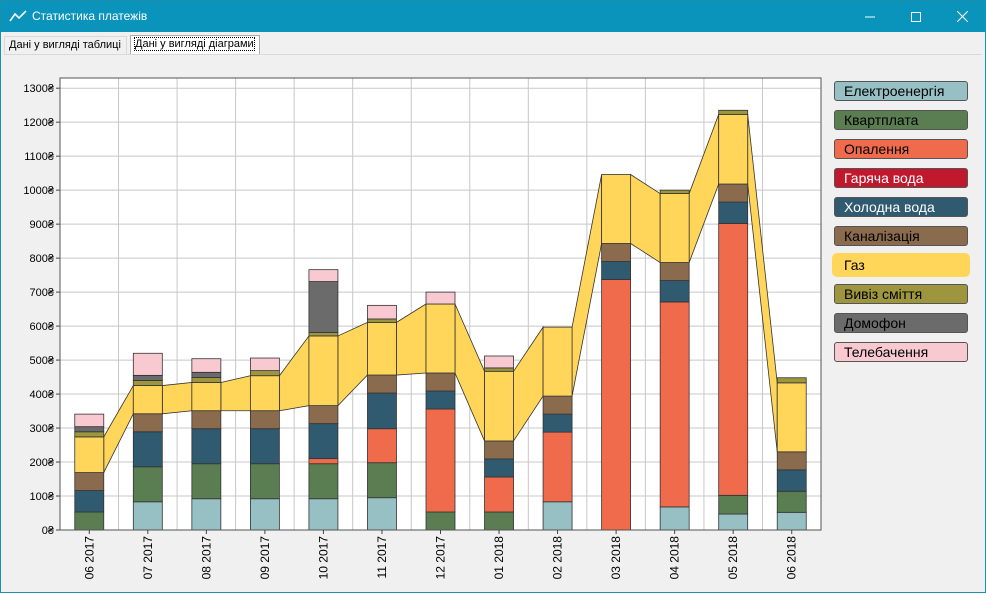 This screenshot has height=593, width=986. Describe the element at coordinates (89, 558) in the screenshot. I see `x-tick-label: 06 2017` at that location.